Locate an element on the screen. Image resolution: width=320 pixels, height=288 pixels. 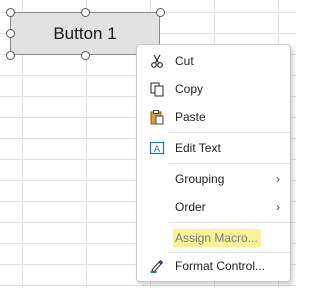
menu-item-label: Order is located at coordinates (190, 207).